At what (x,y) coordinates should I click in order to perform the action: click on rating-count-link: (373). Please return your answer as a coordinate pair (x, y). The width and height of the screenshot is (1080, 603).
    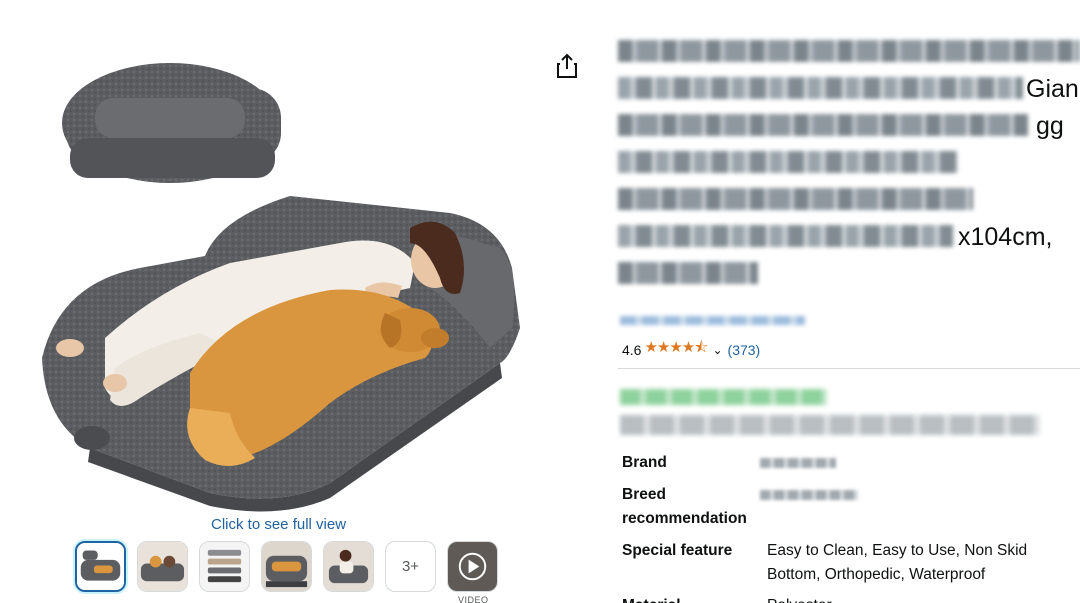
    Looking at the image, I should click on (744, 350).